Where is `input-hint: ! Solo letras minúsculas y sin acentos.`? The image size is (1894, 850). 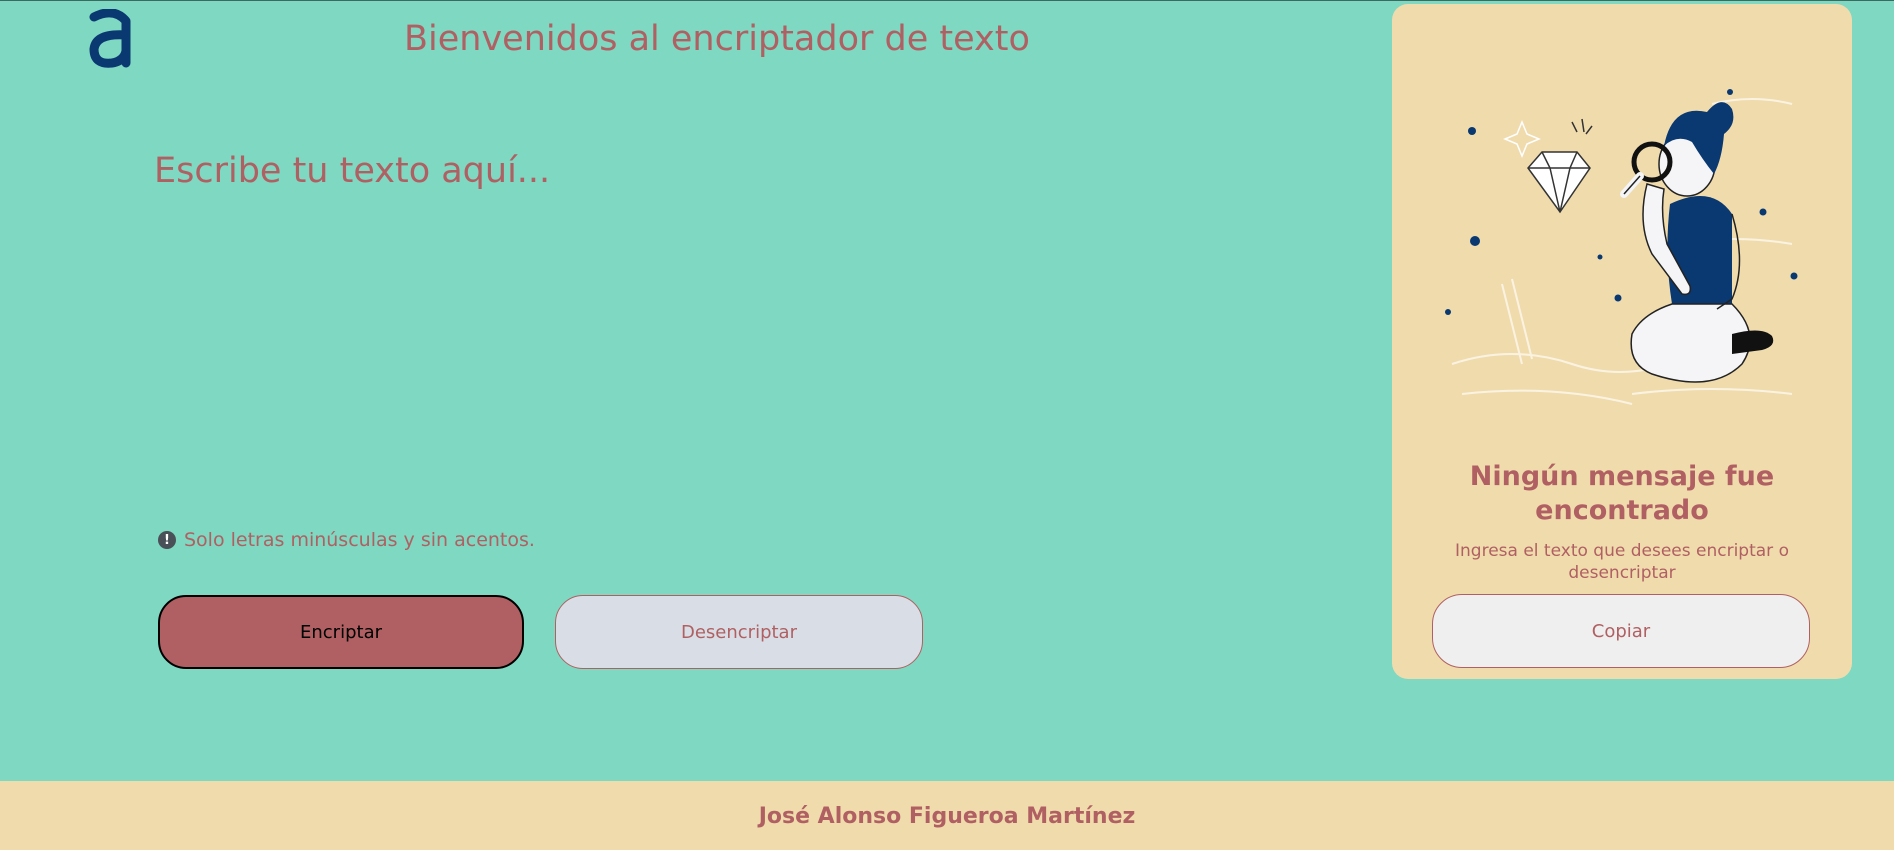
input-hint: ! Solo letras minúsculas y sin acentos. is located at coordinates (346, 540).